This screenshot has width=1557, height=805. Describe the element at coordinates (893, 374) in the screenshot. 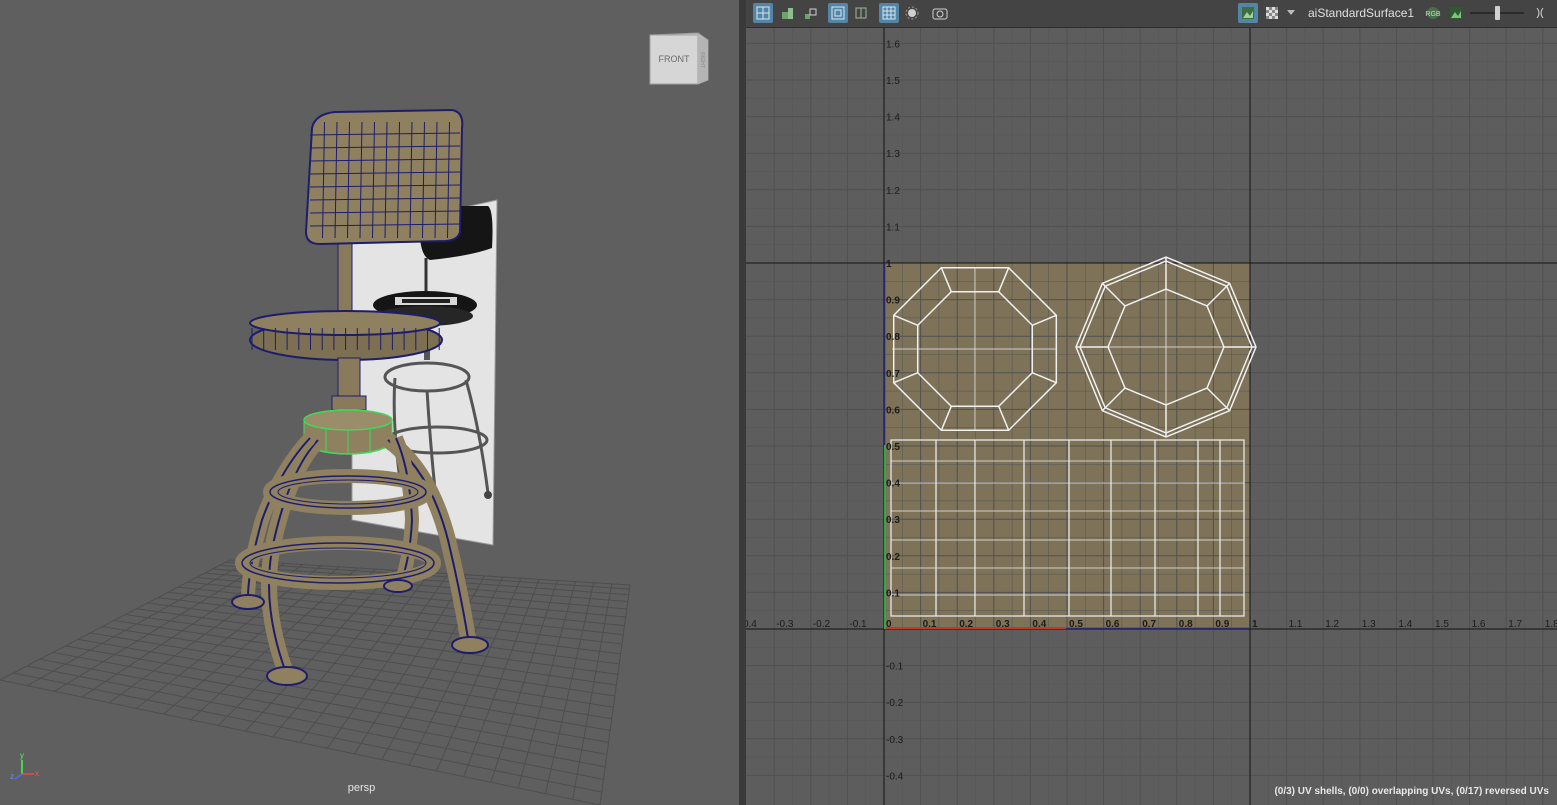

I see `v-tick-label: 0.7` at that location.